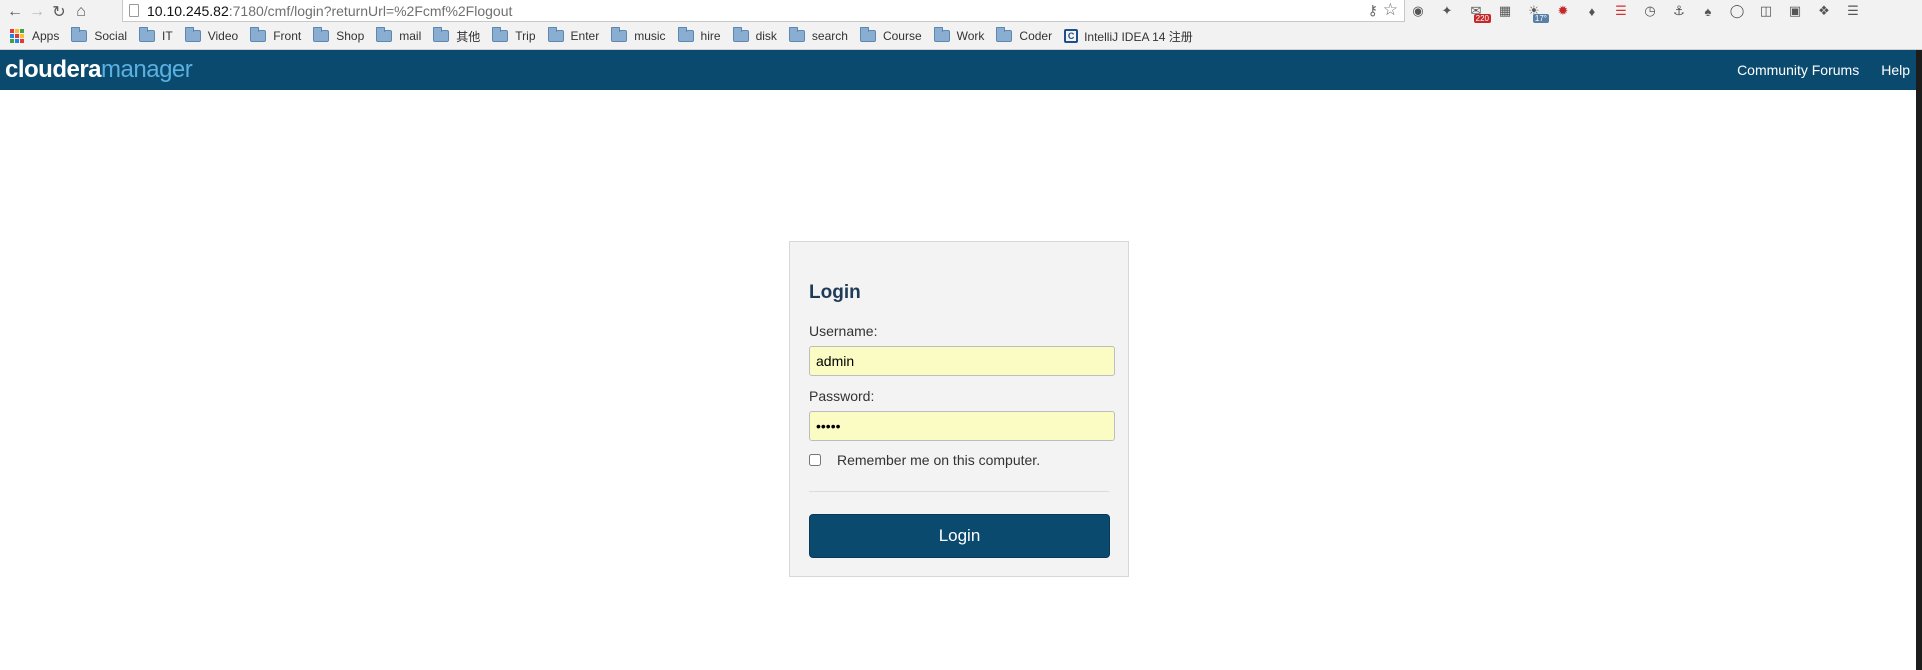 Image resolution: width=1922 pixels, height=670 pixels. What do you see at coordinates (81, 12) in the screenshot?
I see `home-icon: ⌂` at bounding box center [81, 12].